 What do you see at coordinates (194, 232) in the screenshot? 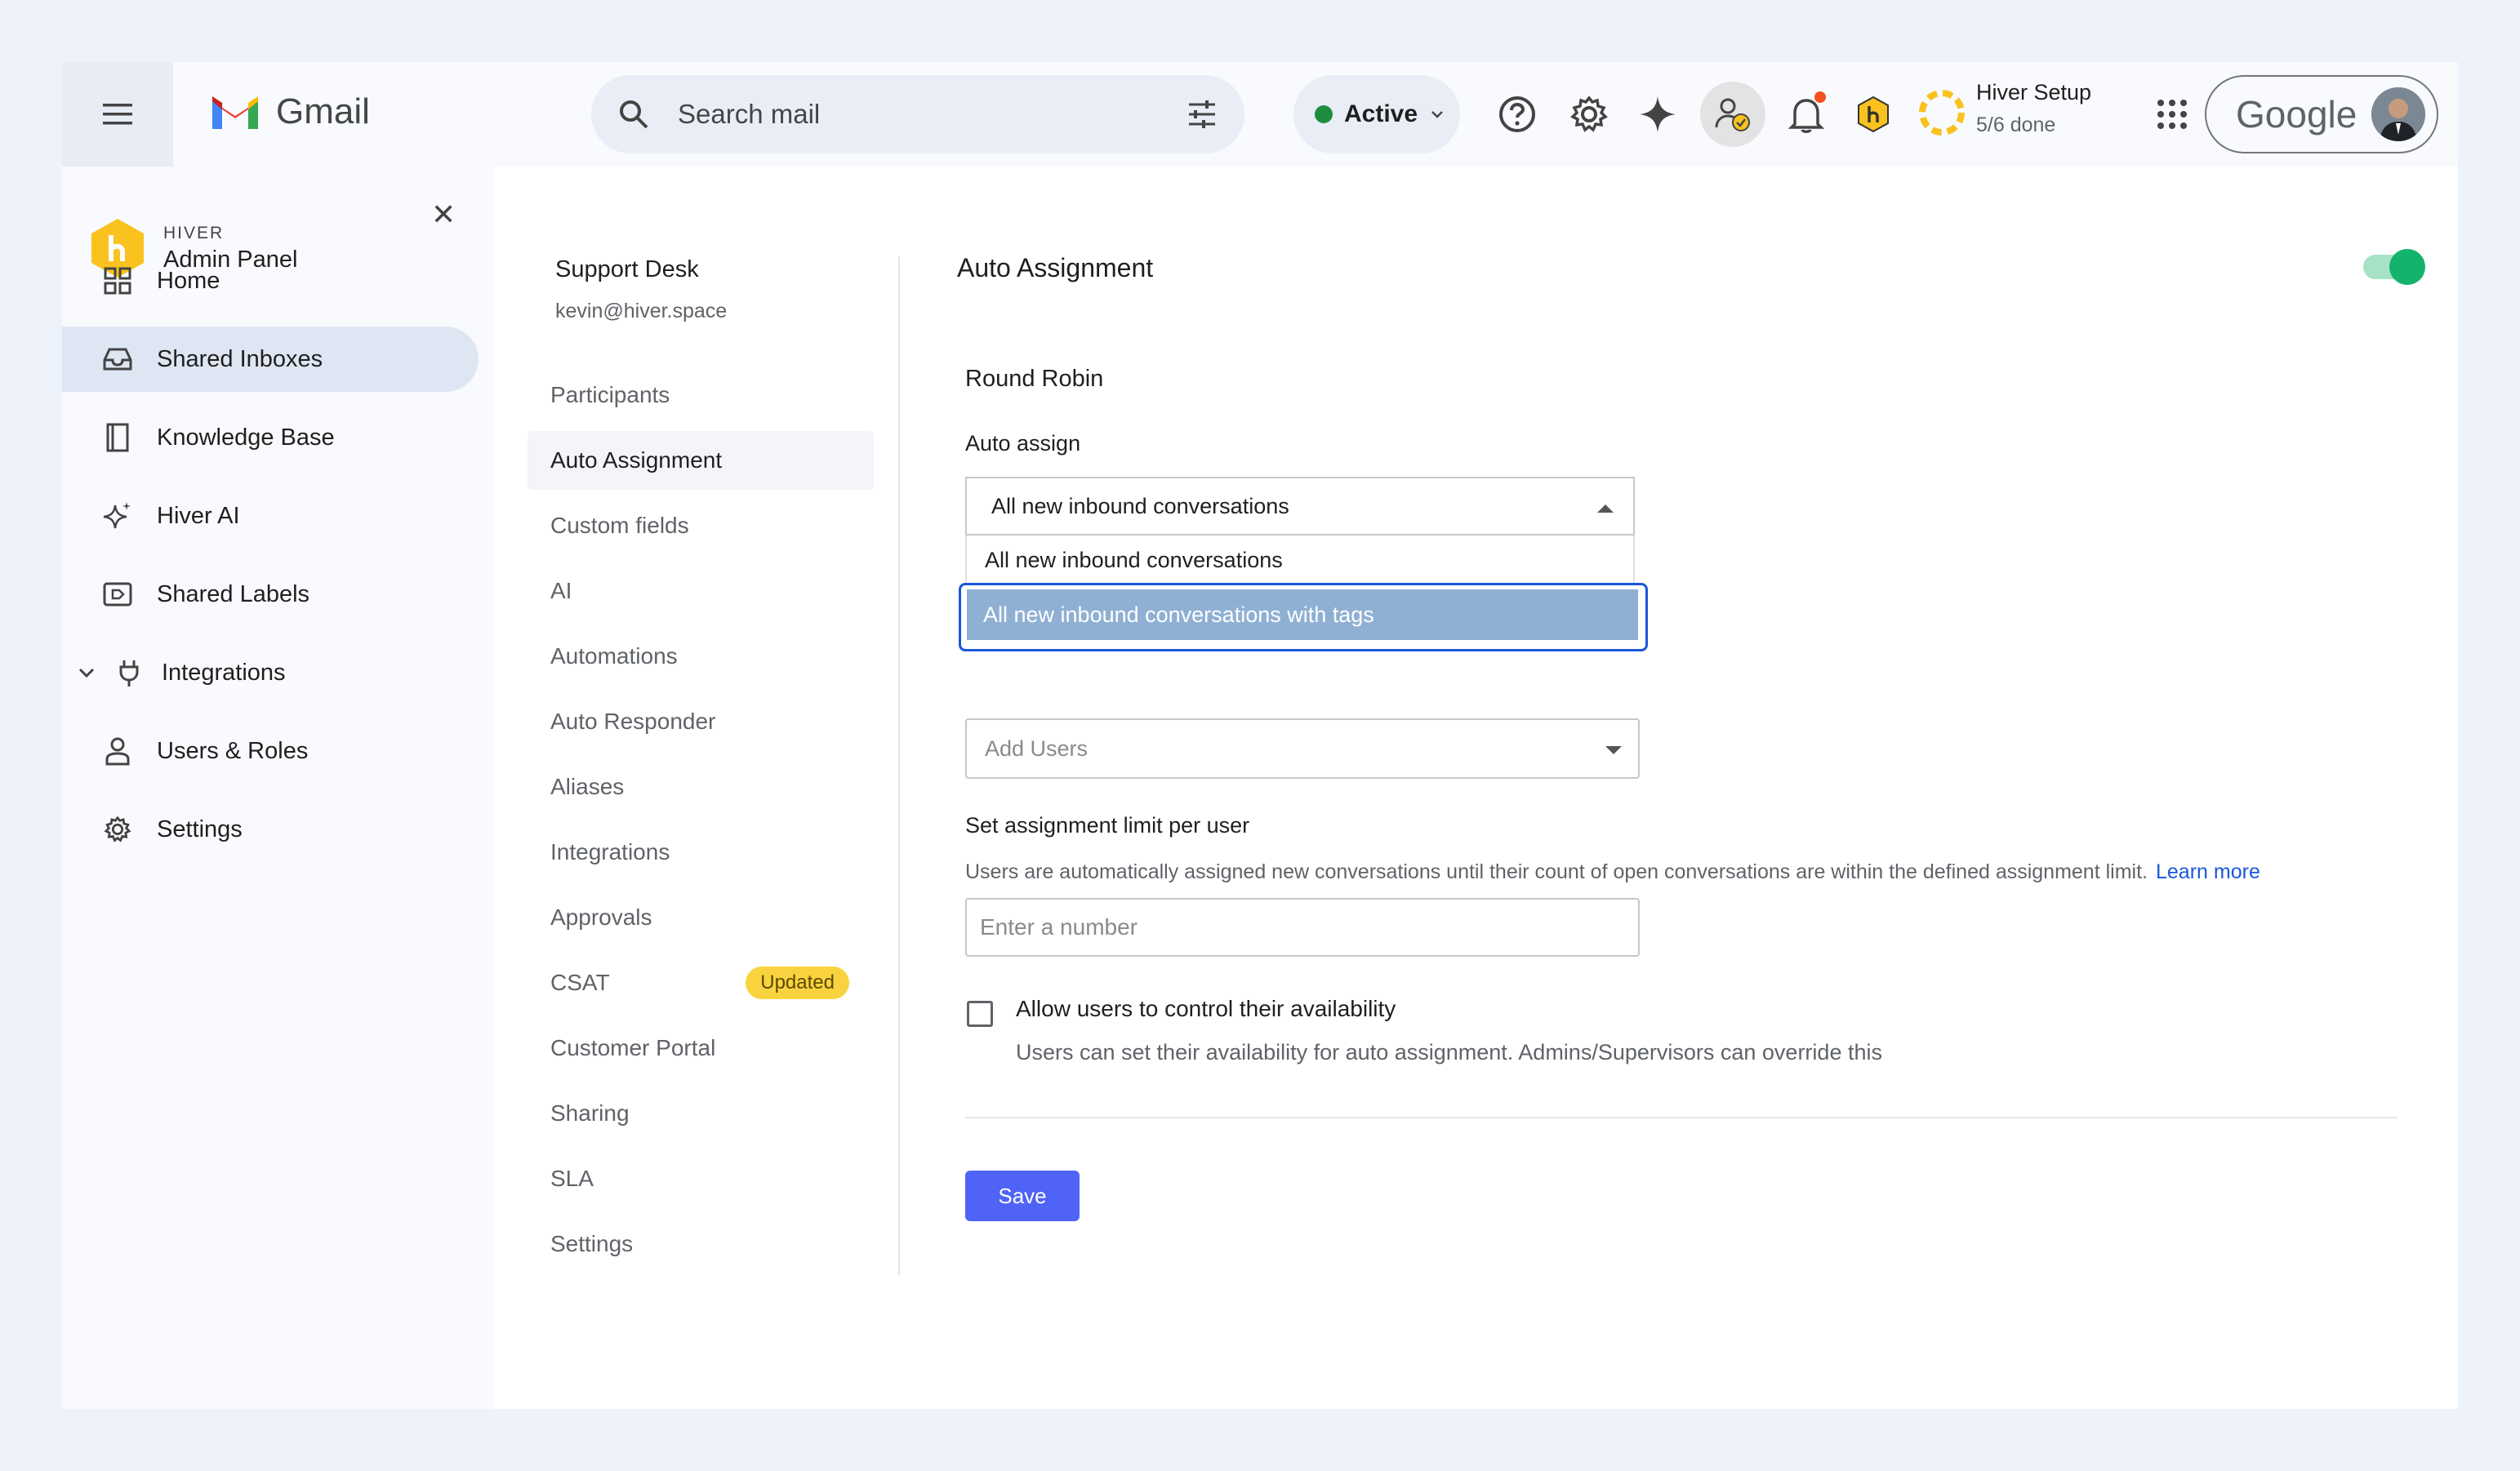
I see `brand-small: HIVER` at bounding box center [194, 232].